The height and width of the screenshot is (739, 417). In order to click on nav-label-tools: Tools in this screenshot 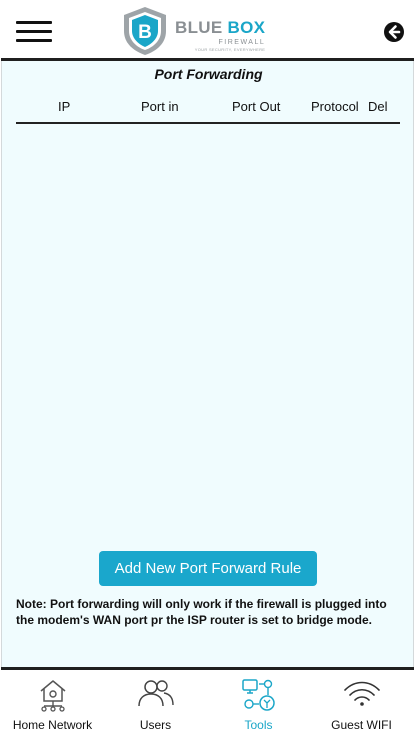, I will do `click(258, 725)`.